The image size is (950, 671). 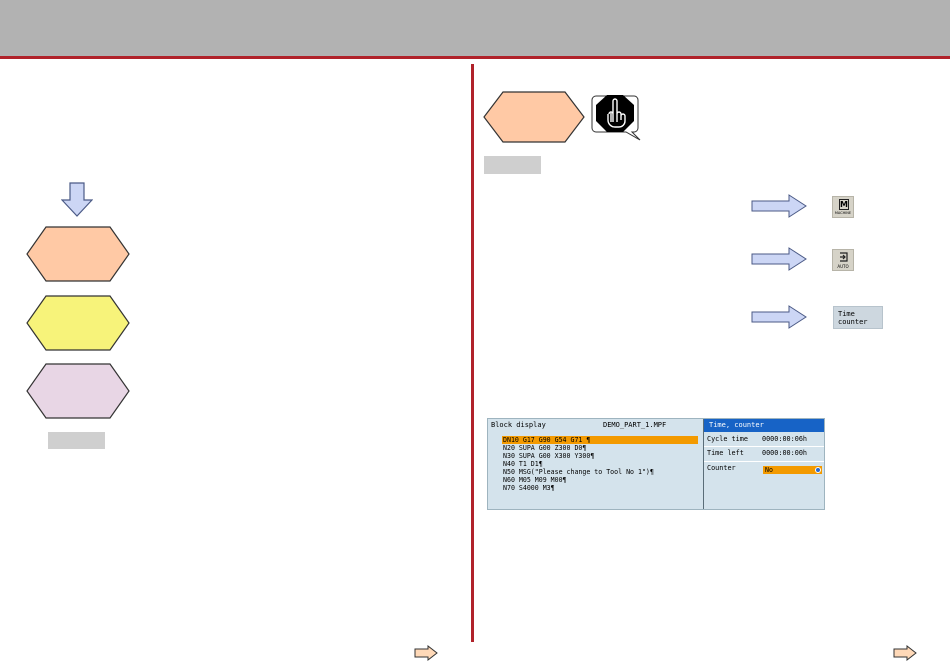 I want to click on auto-key: AUTO, so click(x=843, y=260).